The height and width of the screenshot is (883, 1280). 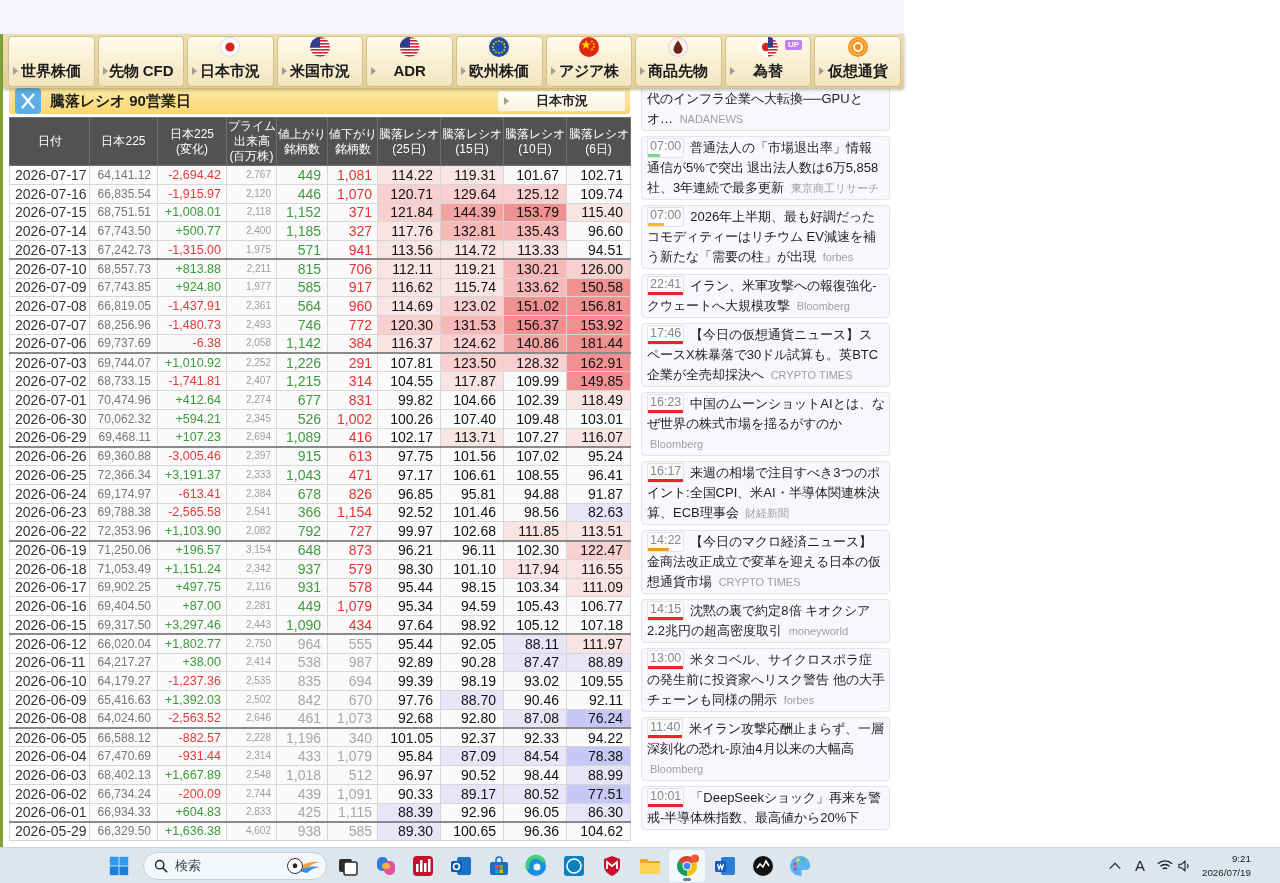 I want to click on date-cell: 2026-05-29, so click(x=49, y=831).